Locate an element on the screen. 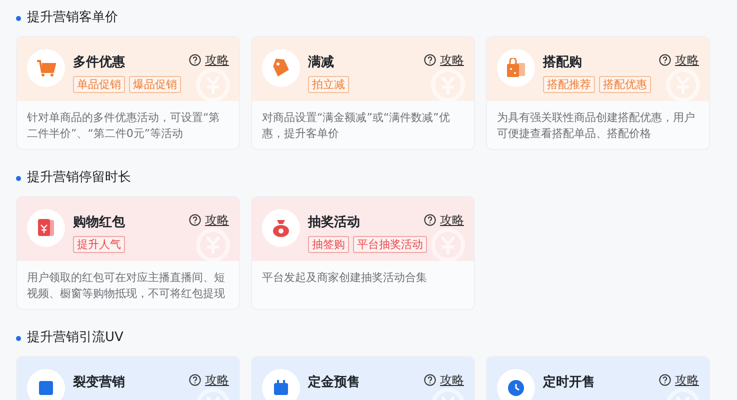  card-title: 定时开售 is located at coordinates (569, 383).